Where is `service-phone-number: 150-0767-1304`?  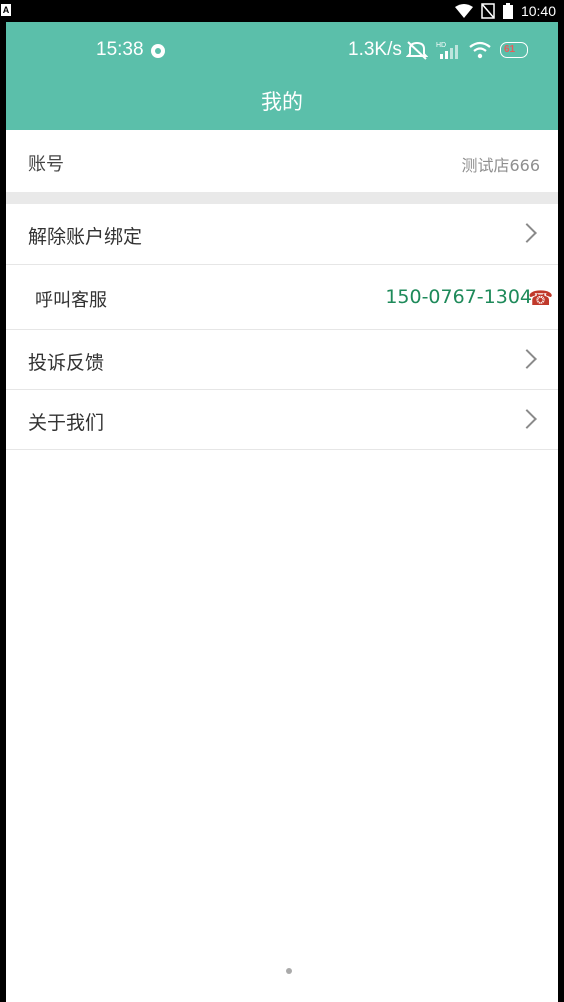 service-phone-number: 150-0767-1304 is located at coordinates (458, 297).